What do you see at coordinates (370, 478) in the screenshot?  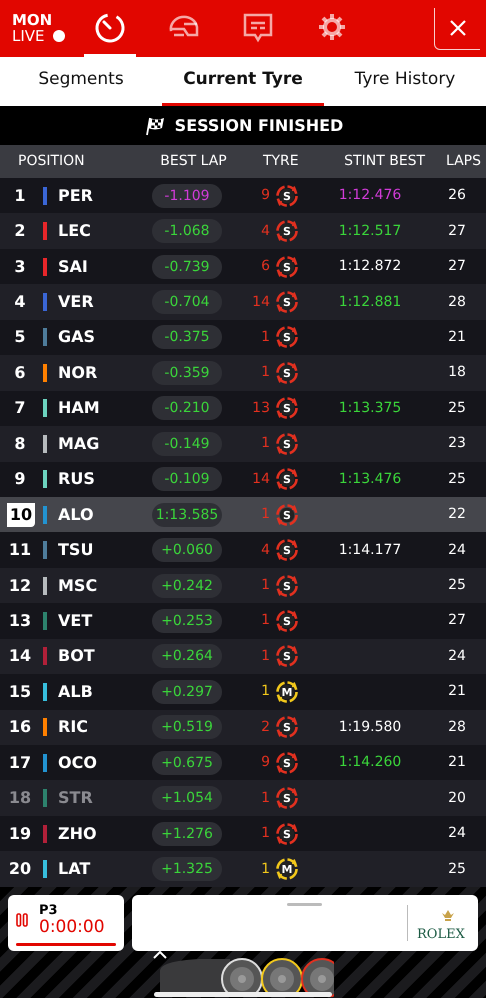 I see `stint-best-time: 1:13.476` at bounding box center [370, 478].